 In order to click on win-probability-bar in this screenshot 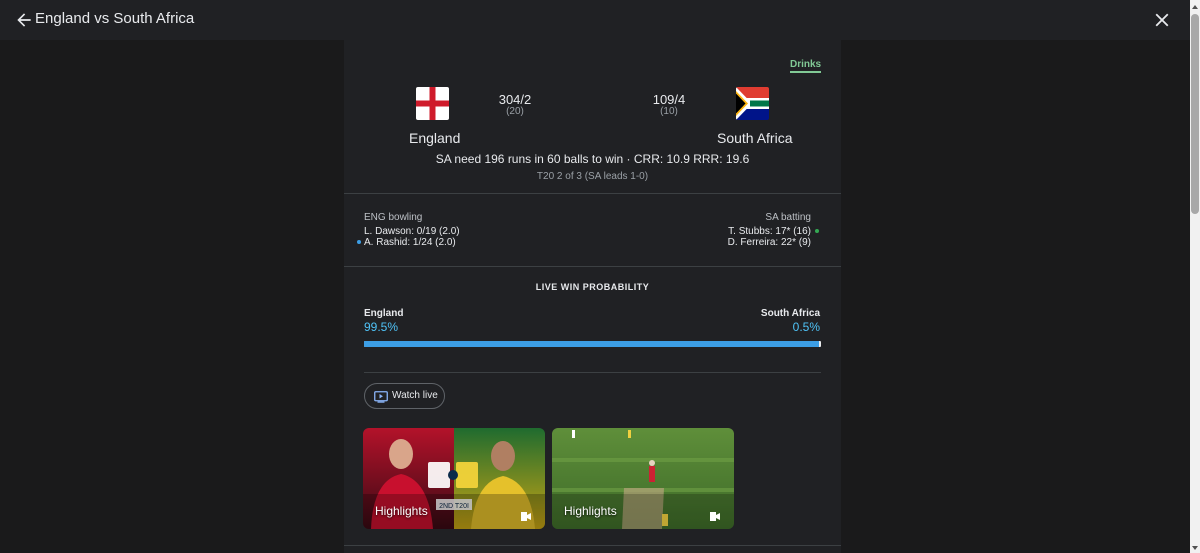, I will do `click(592, 344)`.